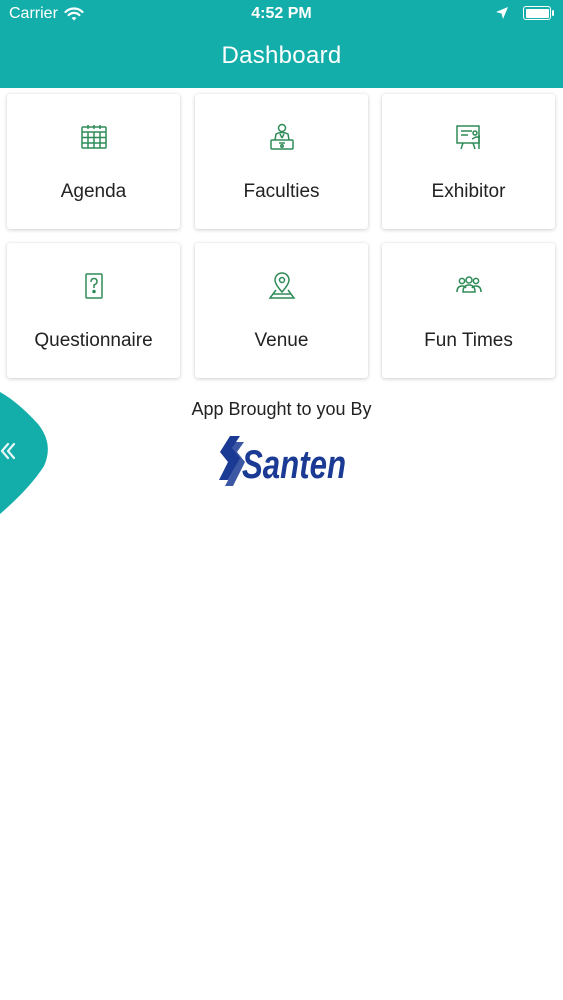  Describe the element at coordinates (93, 340) in the screenshot. I see `tile-label: Questionnaire` at that location.